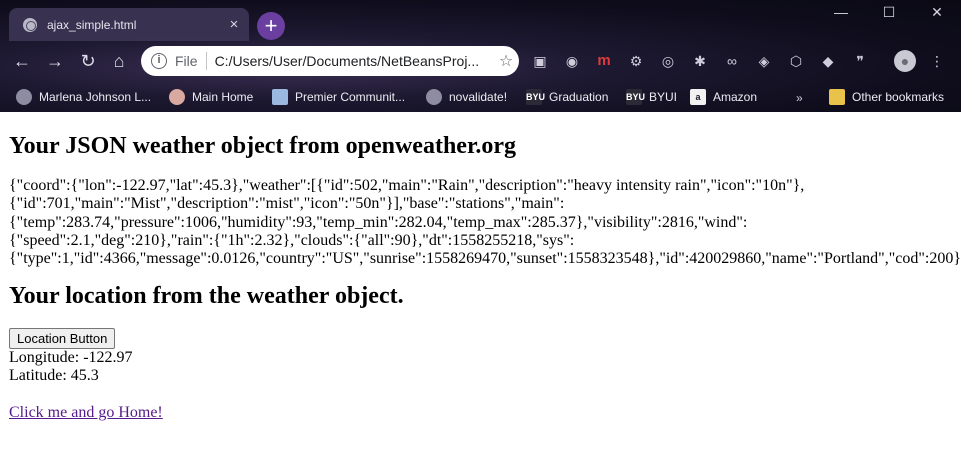 This screenshot has height=473, width=961. What do you see at coordinates (54, 376) in the screenshot?
I see `latitude-text: Latitude: 45.3` at bounding box center [54, 376].